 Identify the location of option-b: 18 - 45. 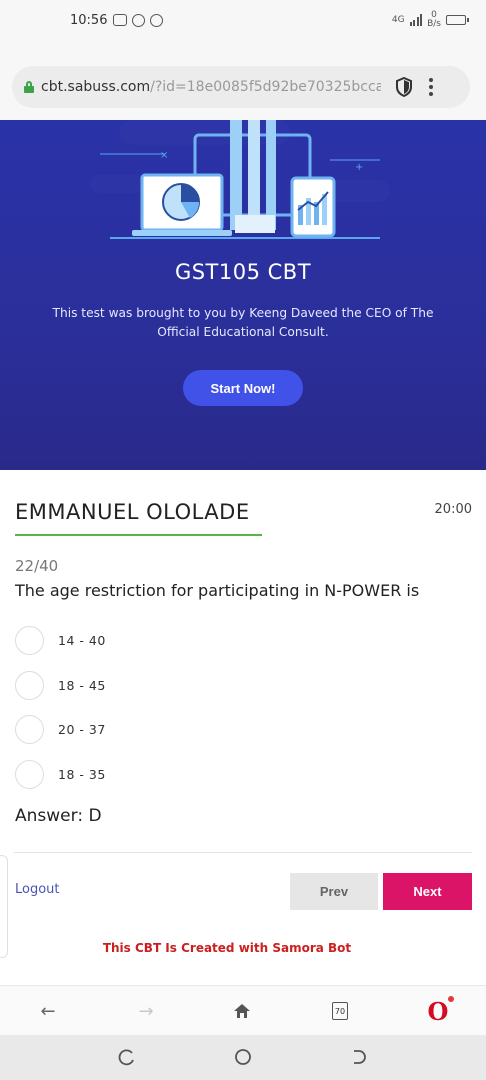
(60, 685).